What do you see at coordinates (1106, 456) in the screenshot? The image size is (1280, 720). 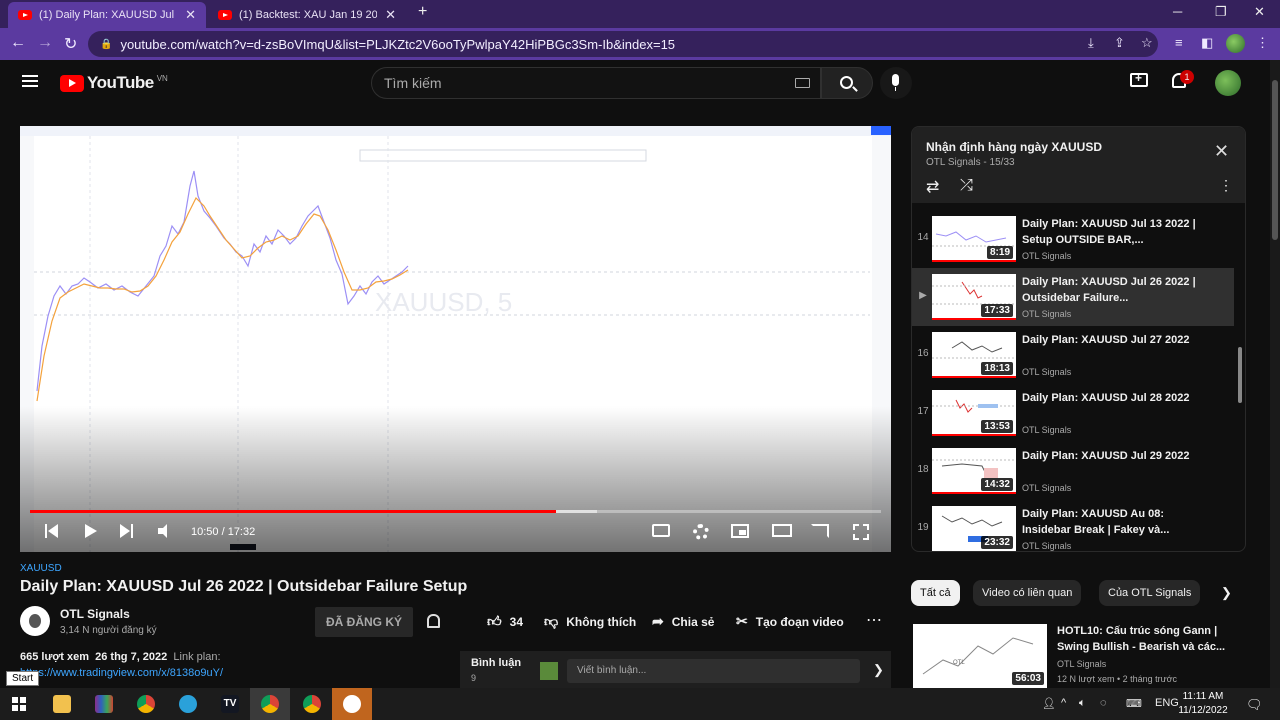 I see `playlist-video-title: Daily Plan: XAUUSD Jul 29 2022` at bounding box center [1106, 456].